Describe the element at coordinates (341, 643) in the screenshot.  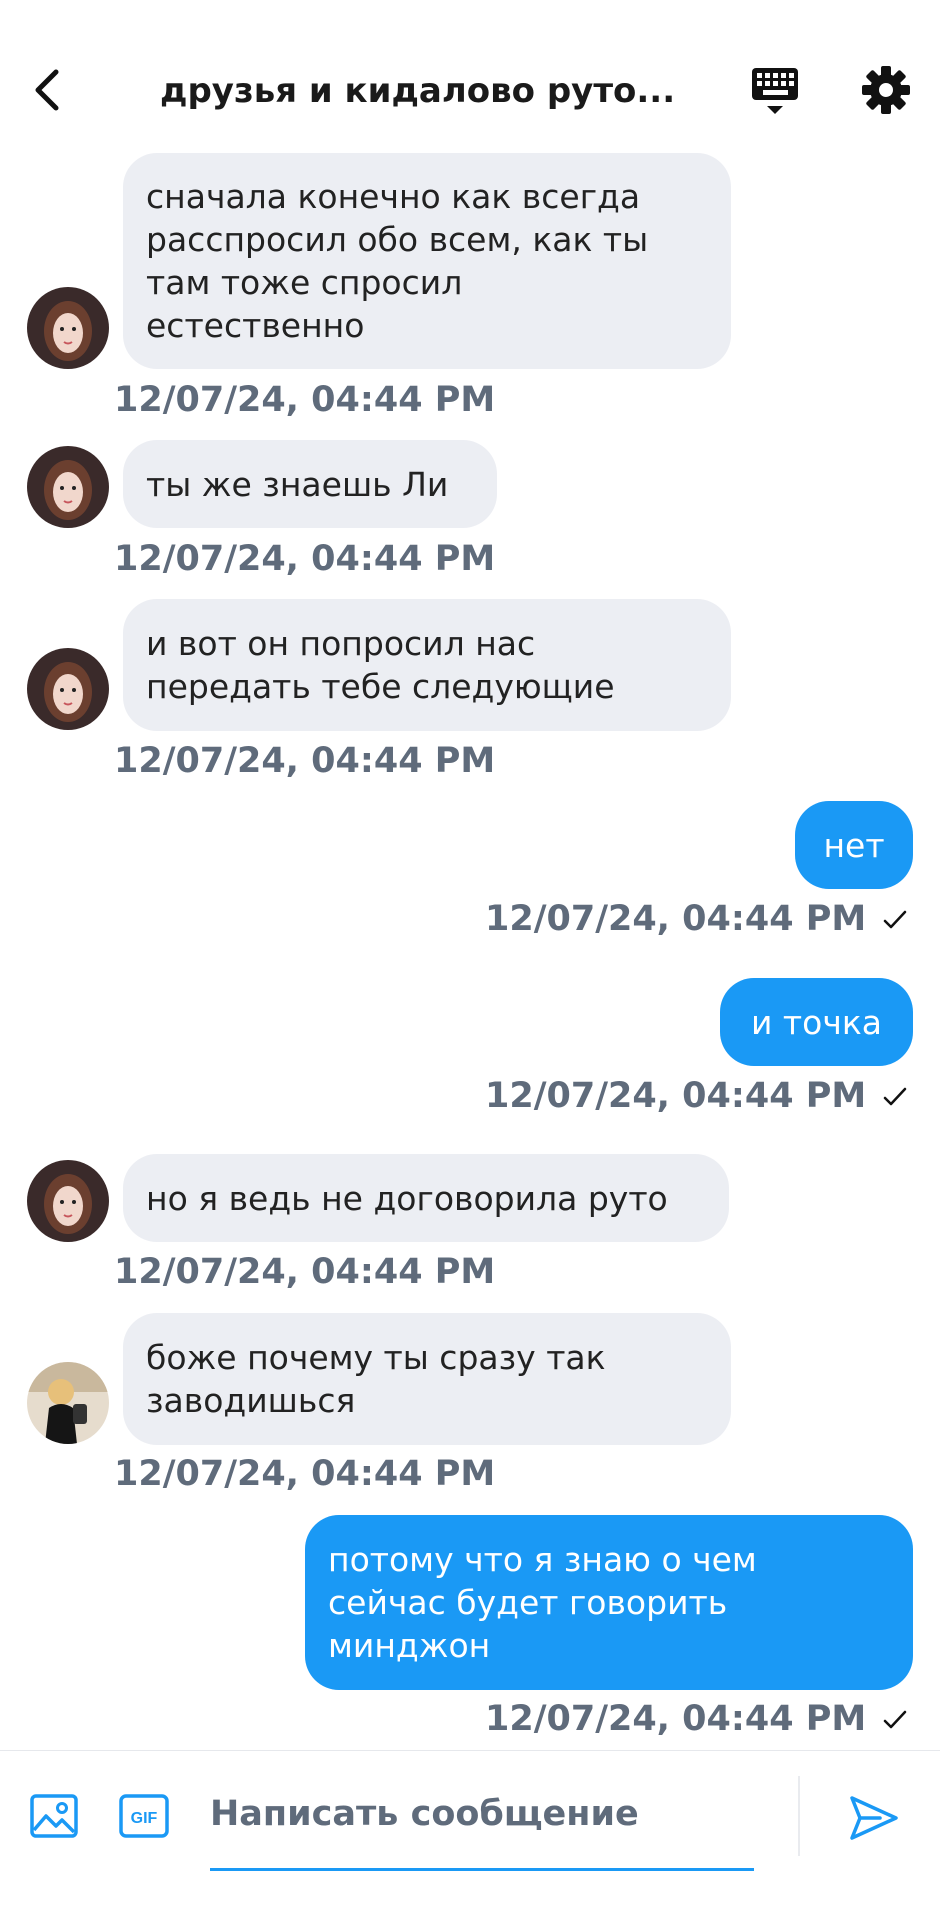
I see `message-line: и вот он попросил нас` at that location.